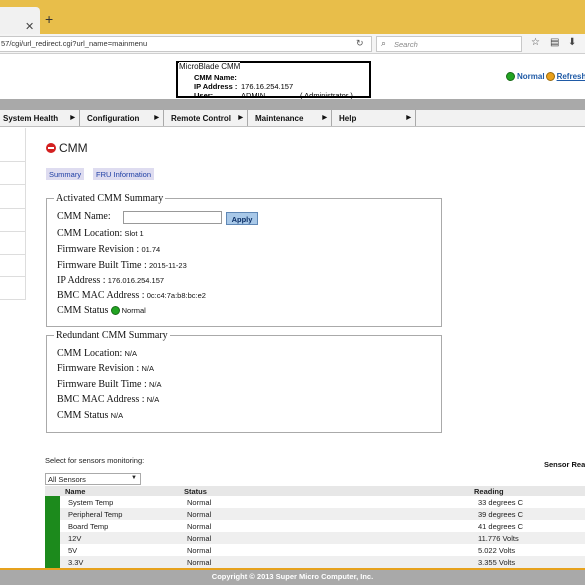  Describe the element at coordinates (133, 310) in the screenshot. I see `cmm-status-value: Normal` at that location.